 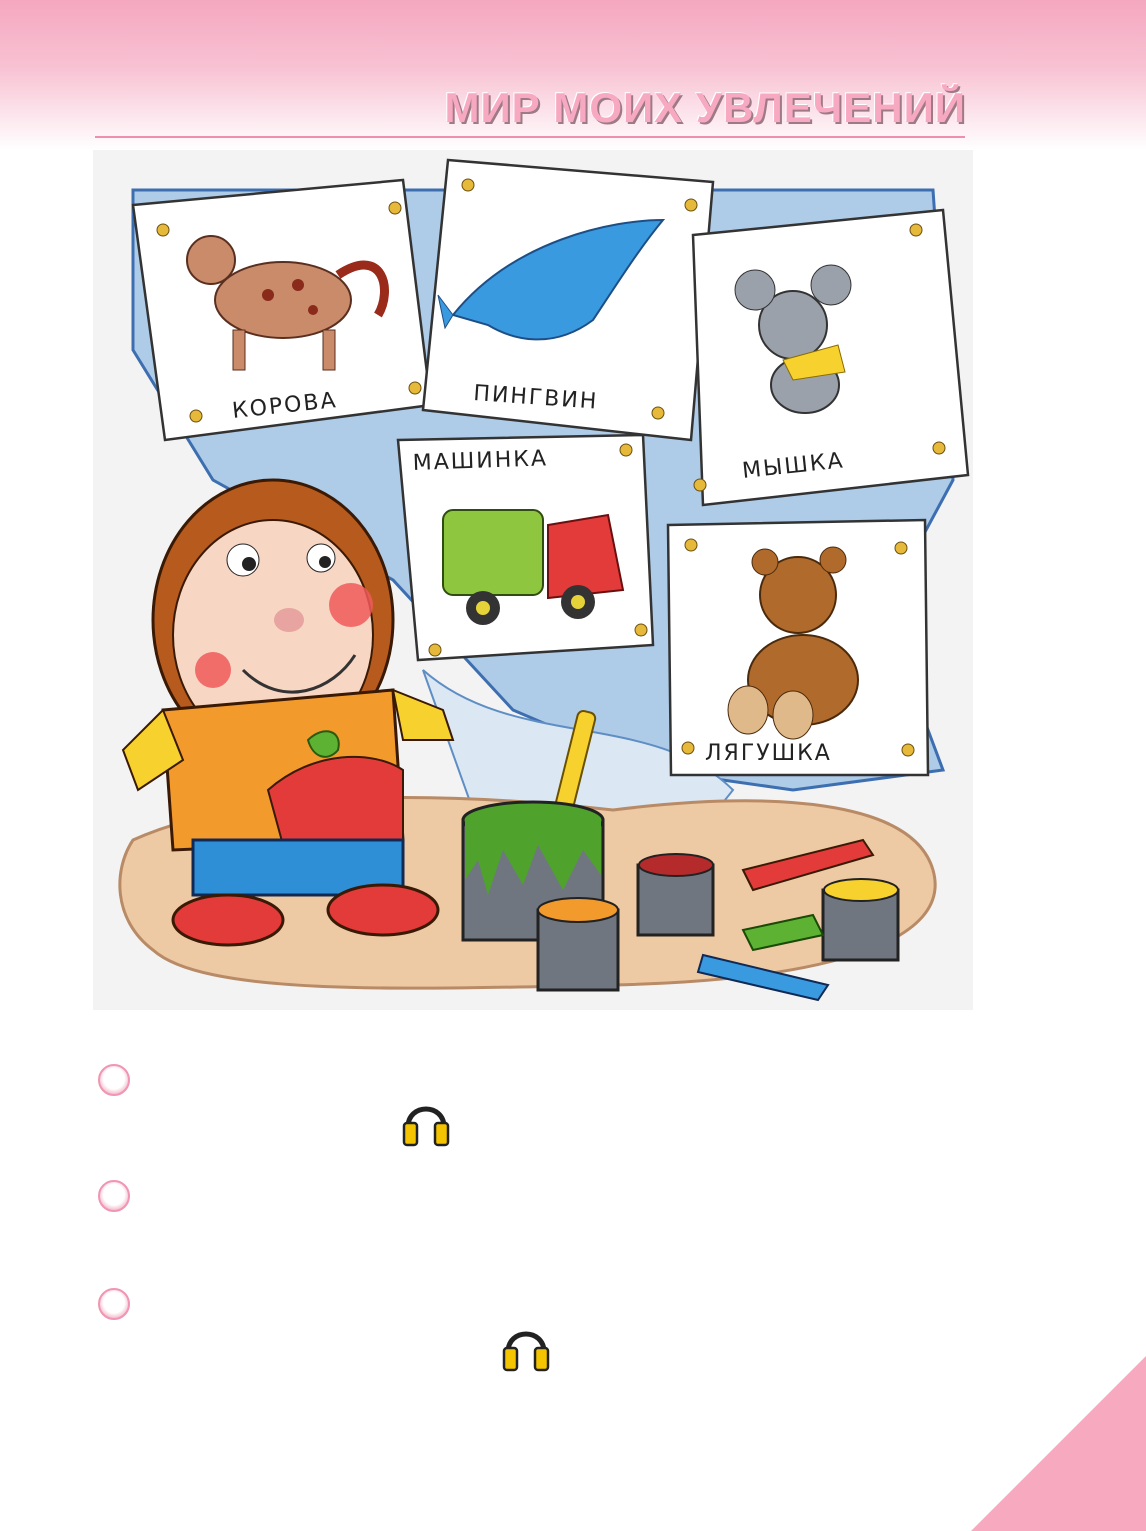 What do you see at coordinates (530, 137) in the screenshot?
I see `header-divider` at bounding box center [530, 137].